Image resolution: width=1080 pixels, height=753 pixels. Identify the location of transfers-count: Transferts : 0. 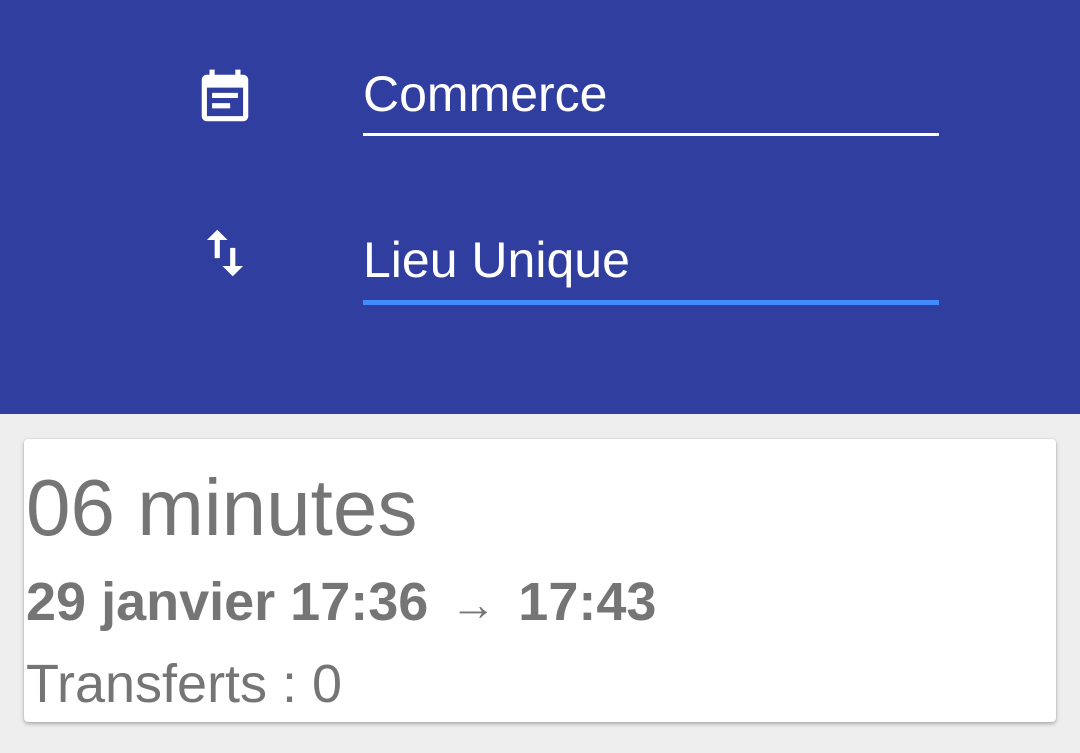
(184, 684).